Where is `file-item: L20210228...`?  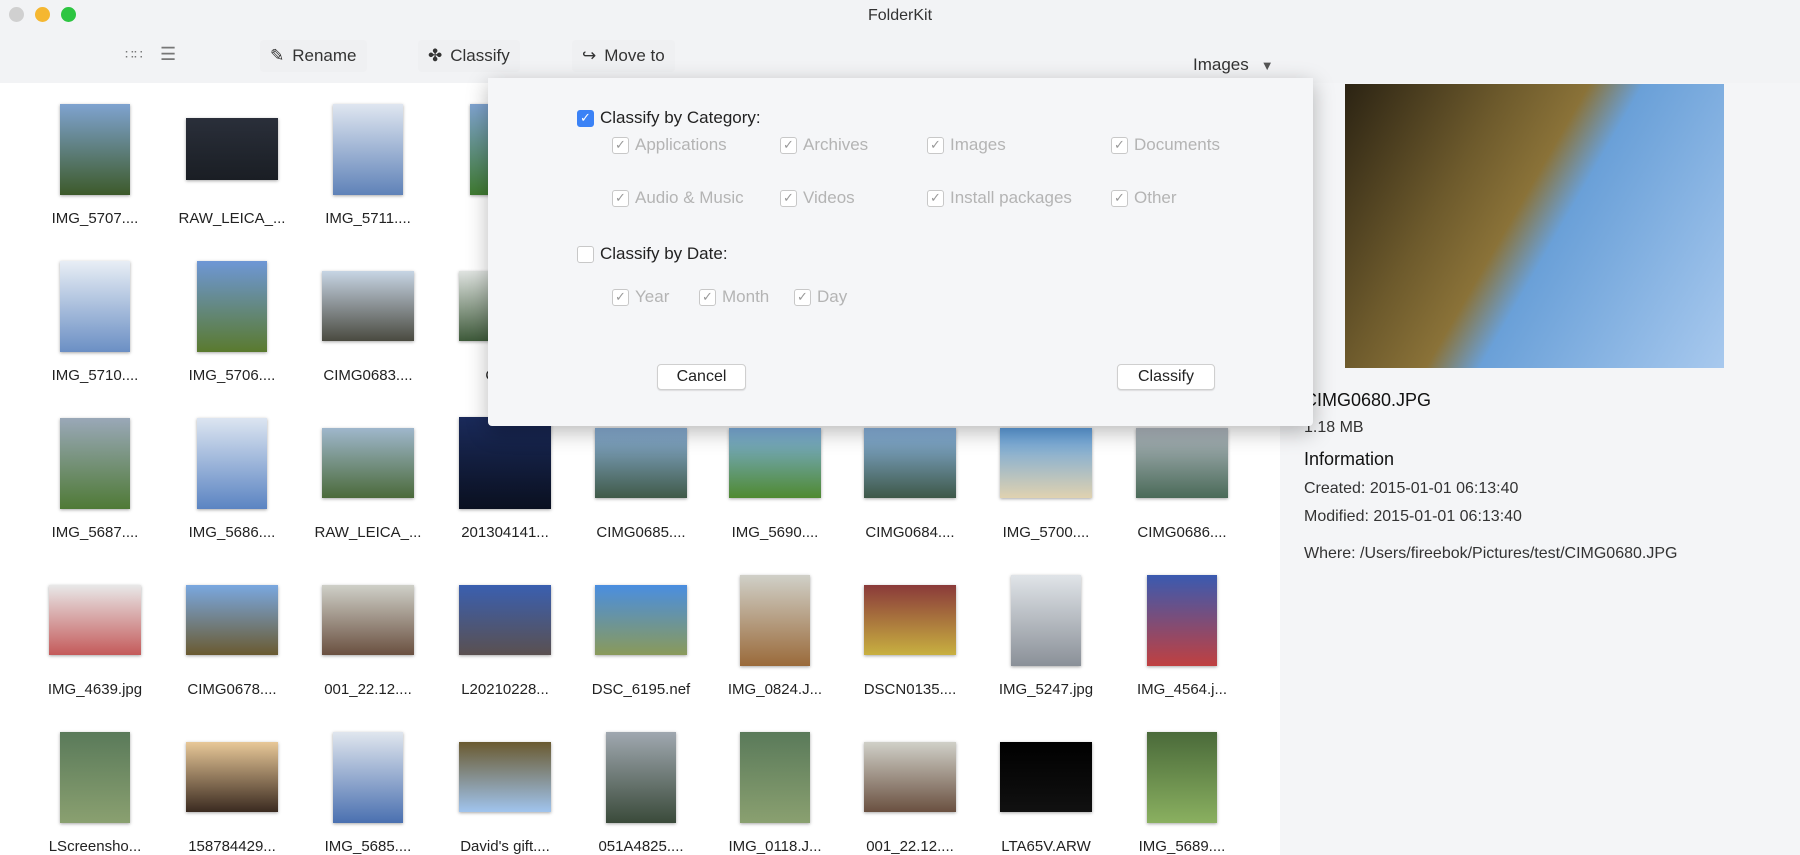 file-item: L20210228... is located at coordinates (505, 632).